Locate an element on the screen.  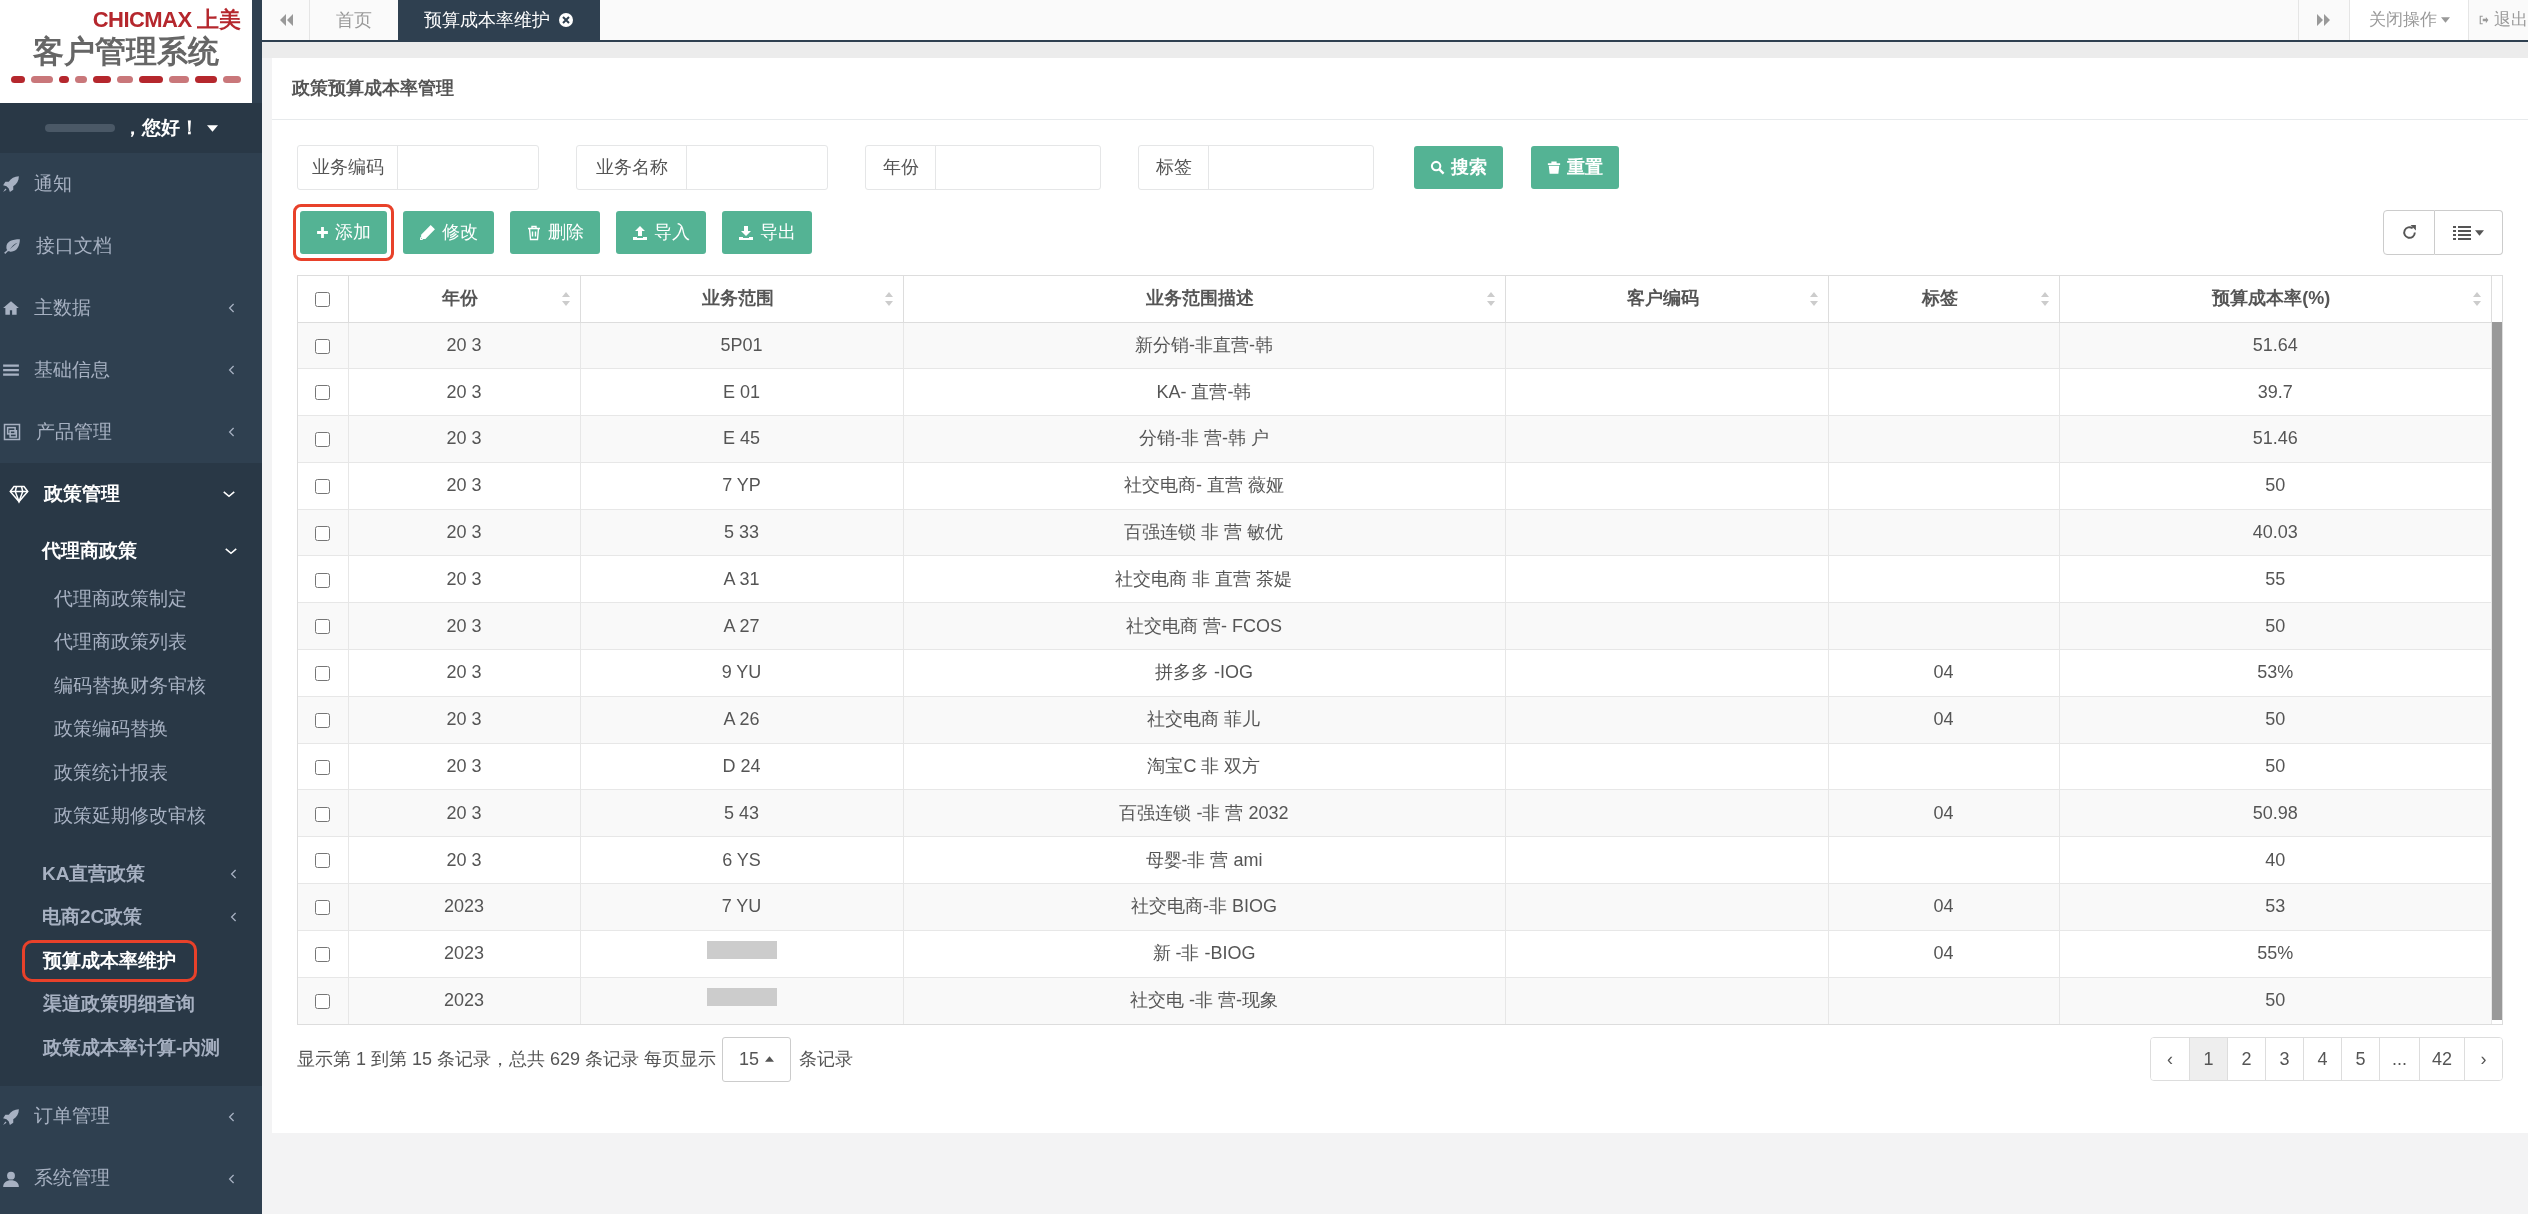
column-header: 标签 is located at coordinates (1939, 299).